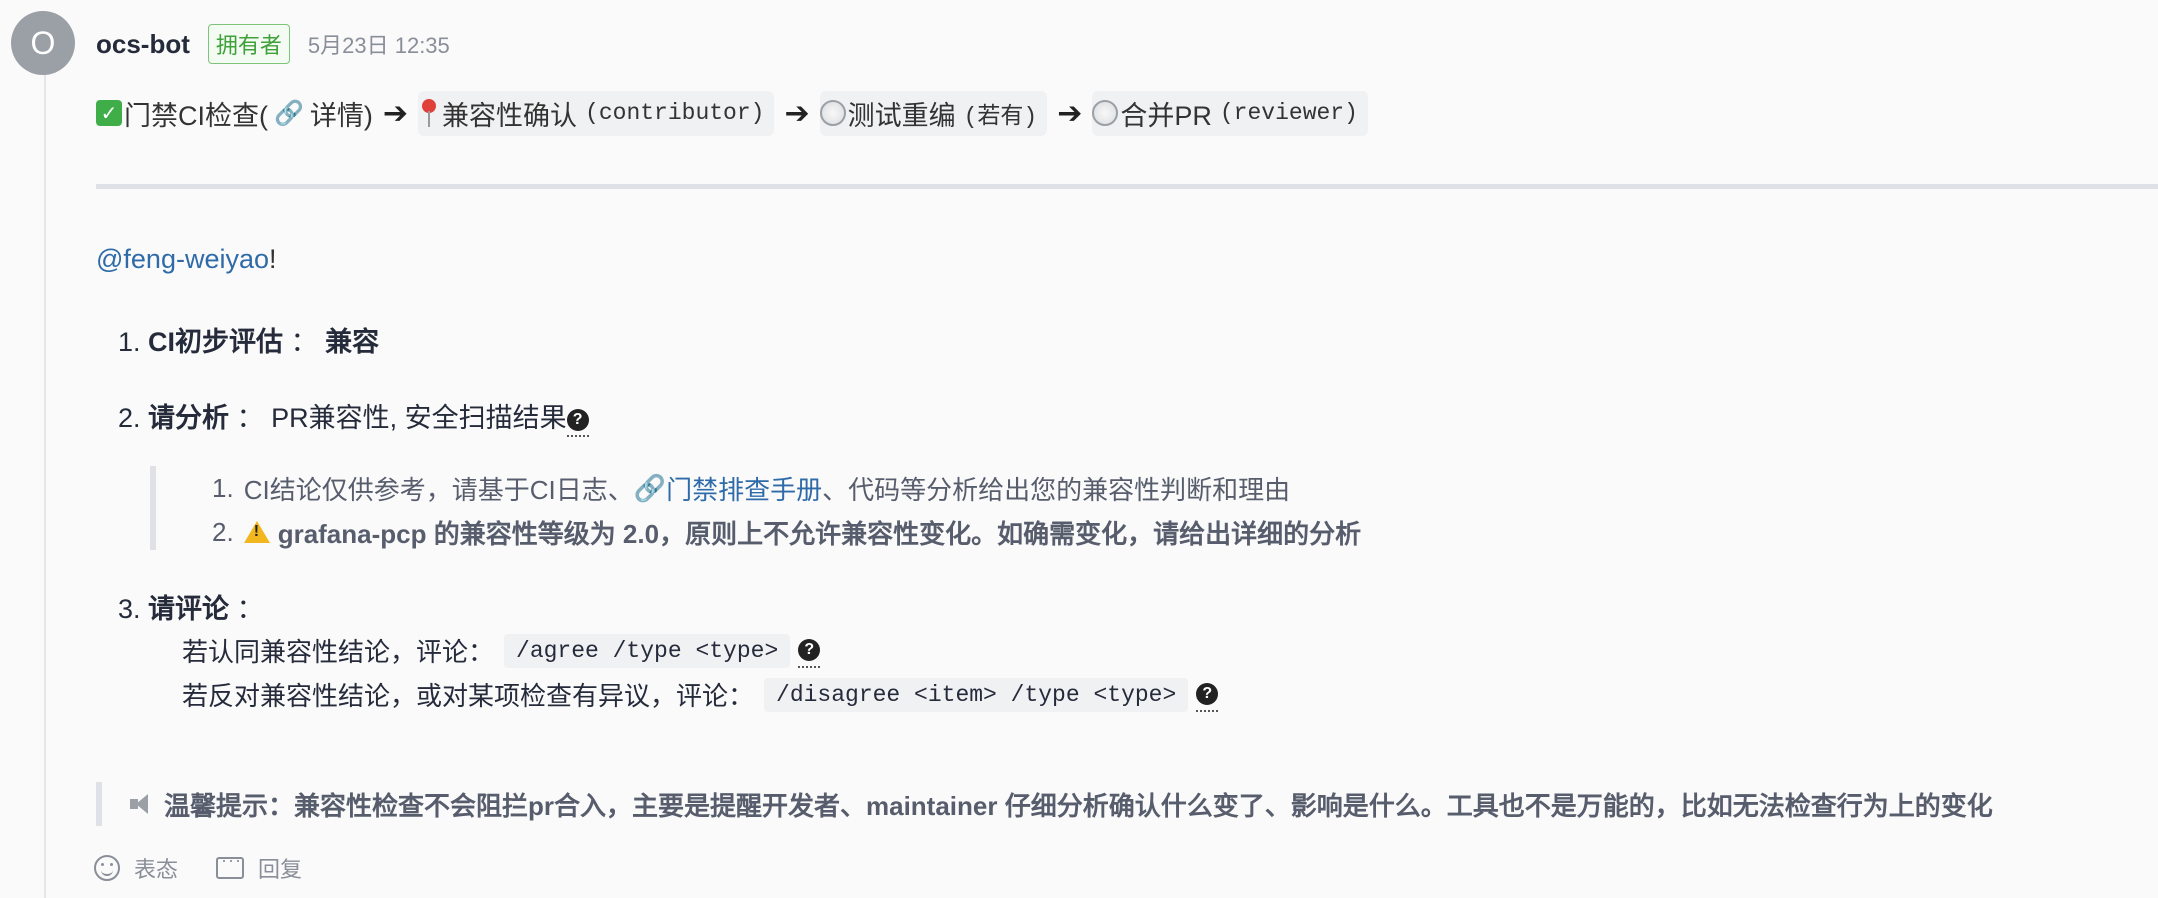 This screenshot has width=2158, height=898. Describe the element at coordinates (438, 489) in the screenshot. I see `quote-item-text: CI结论仅供参考，请基于CI日志、` at that location.